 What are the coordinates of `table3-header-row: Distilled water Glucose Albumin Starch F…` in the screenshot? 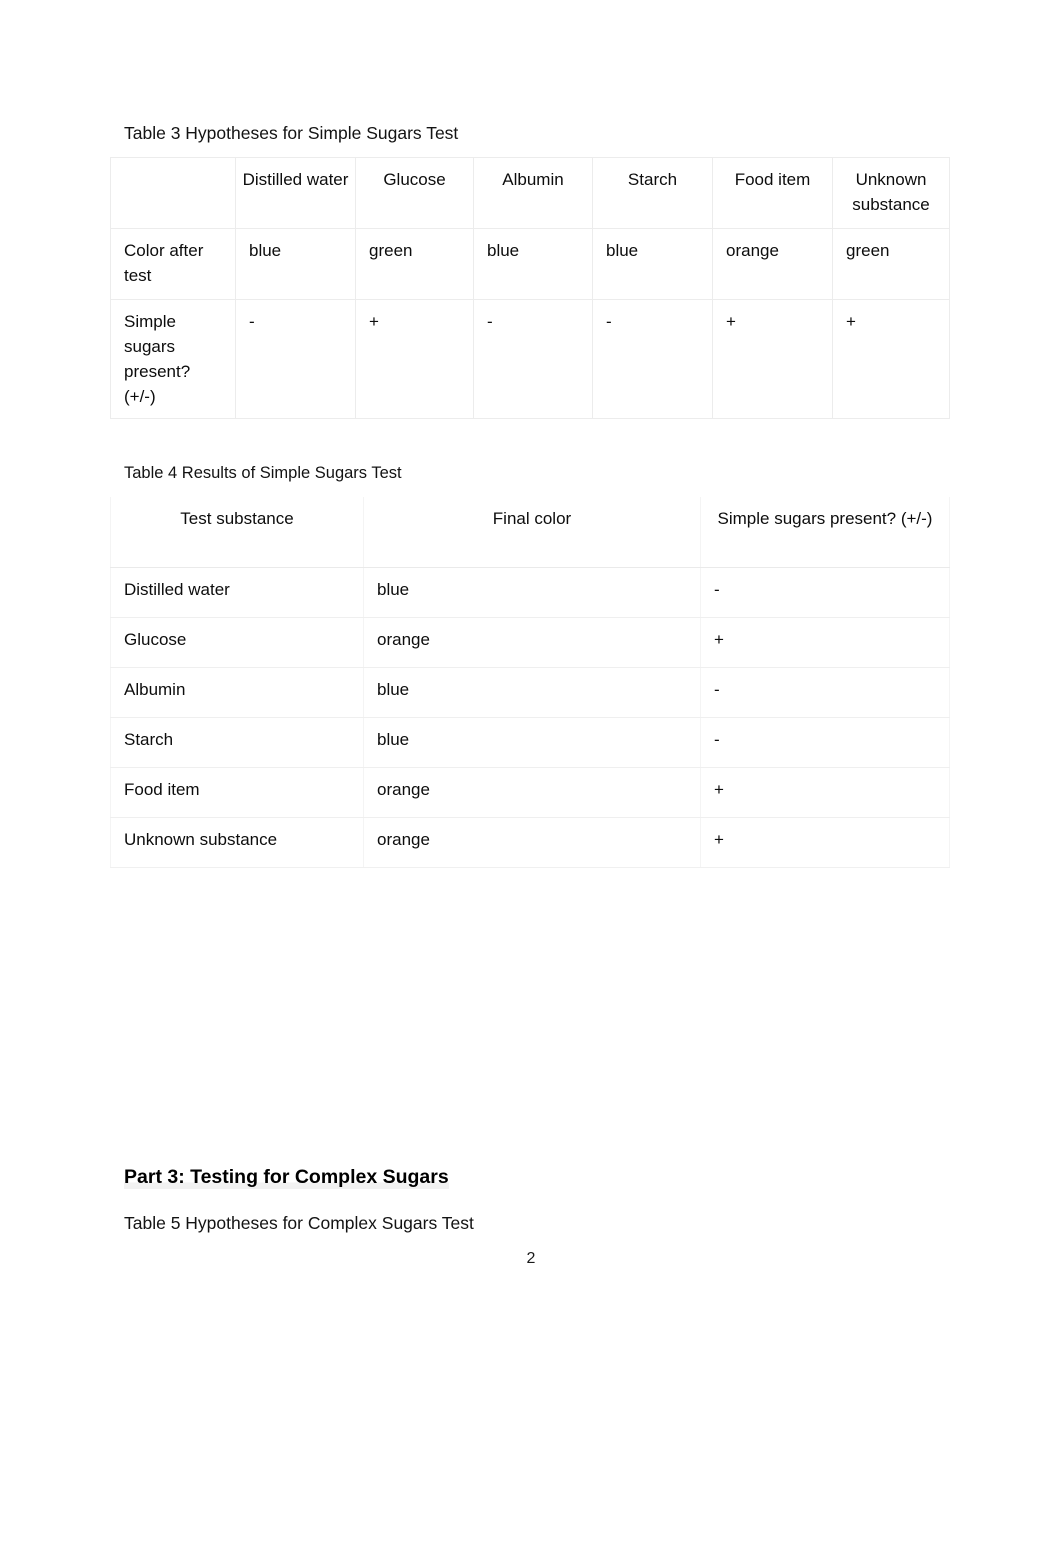 It's located at (530, 193).